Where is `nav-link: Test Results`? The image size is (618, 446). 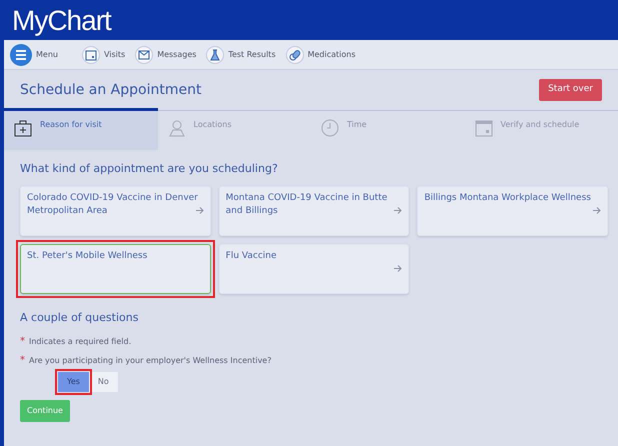
nav-link: Test Results is located at coordinates (241, 55).